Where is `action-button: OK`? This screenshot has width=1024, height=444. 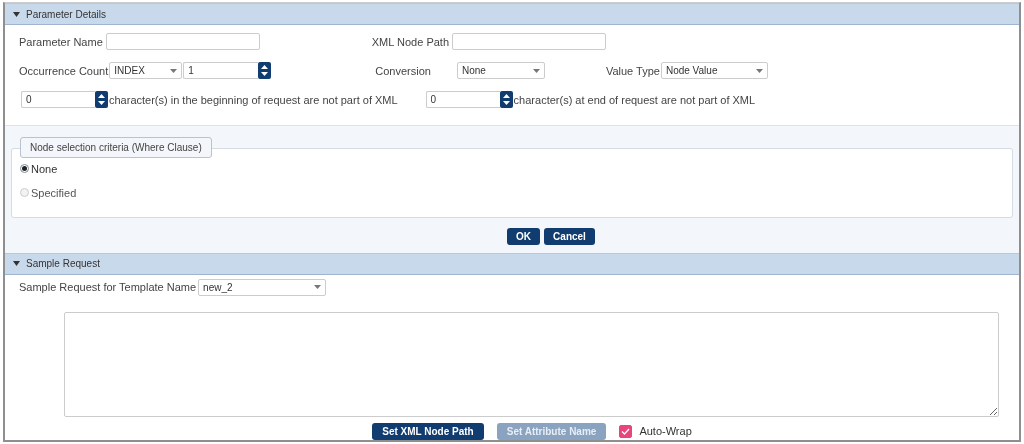 action-button: OK is located at coordinates (524, 236).